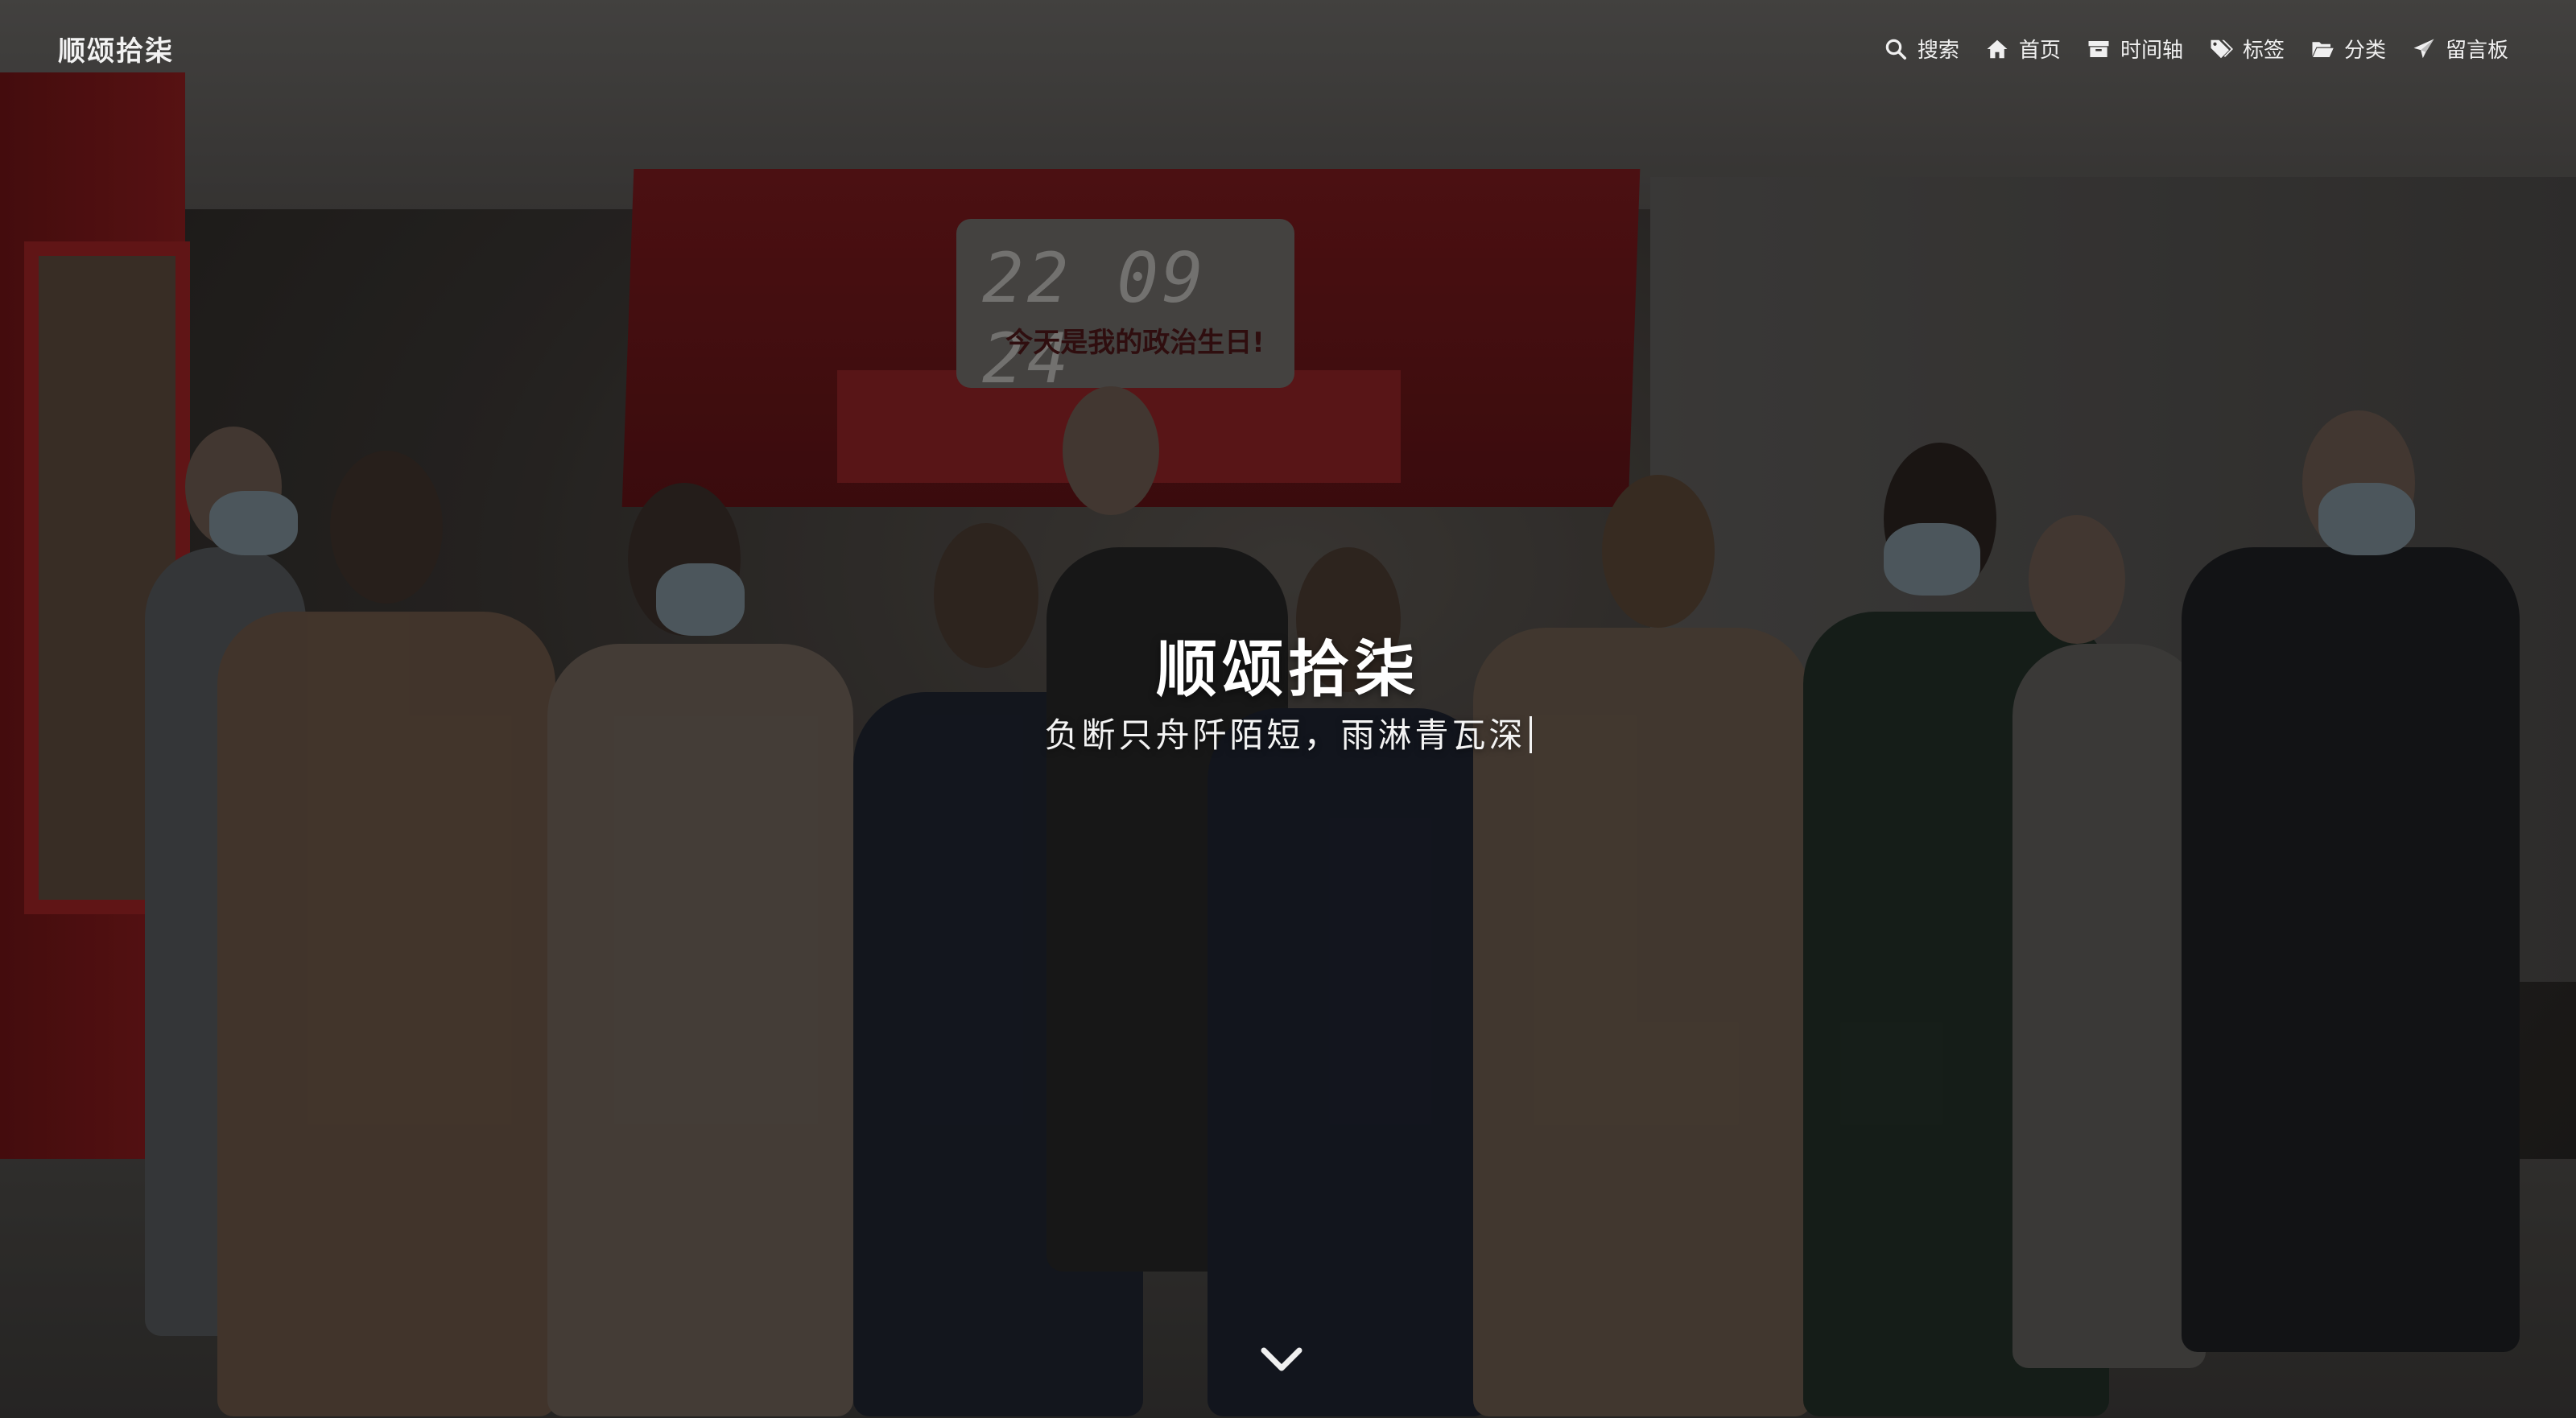 The height and width of the screenshot is (1418, 2576). I want to click on site-header: 顺颂拾柒 搜索 首页 时间轴 标签 分类 留言板, so click(1288, 50).